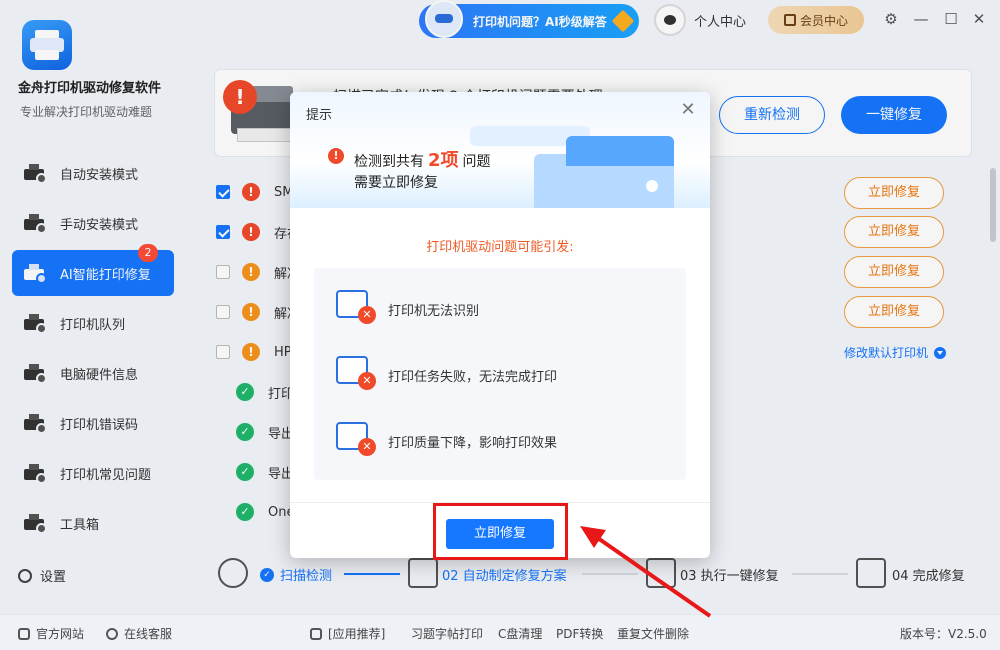 This screenshot has height=650, width=1000. I want to click on app-recommend-label: [应用推荐], so click(357, 634).